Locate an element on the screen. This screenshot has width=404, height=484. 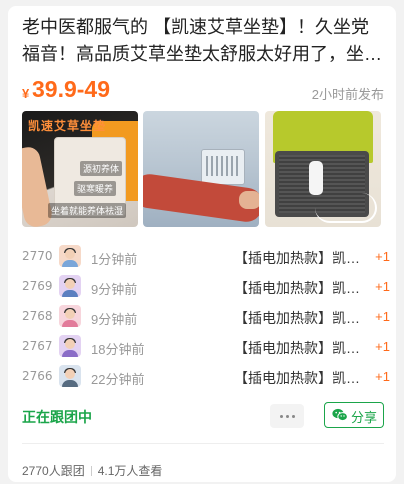
currency-symbol: ¥ is located at coordinates (26, 93).